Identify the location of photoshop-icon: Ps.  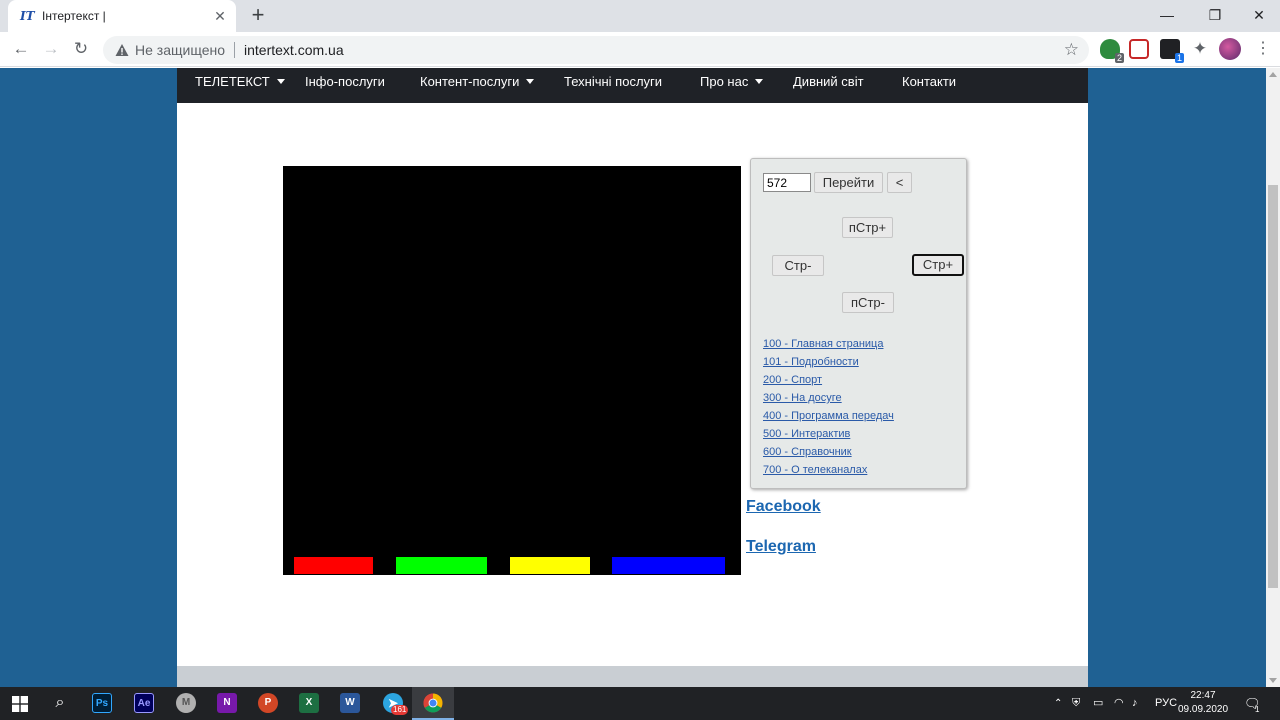
(102, 703).